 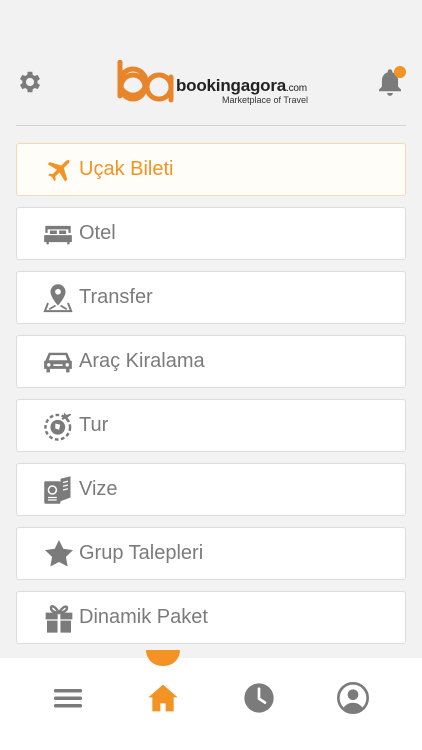 I want to click on menu-item-label: Uçak Bileti, so click(x=126, y=169).